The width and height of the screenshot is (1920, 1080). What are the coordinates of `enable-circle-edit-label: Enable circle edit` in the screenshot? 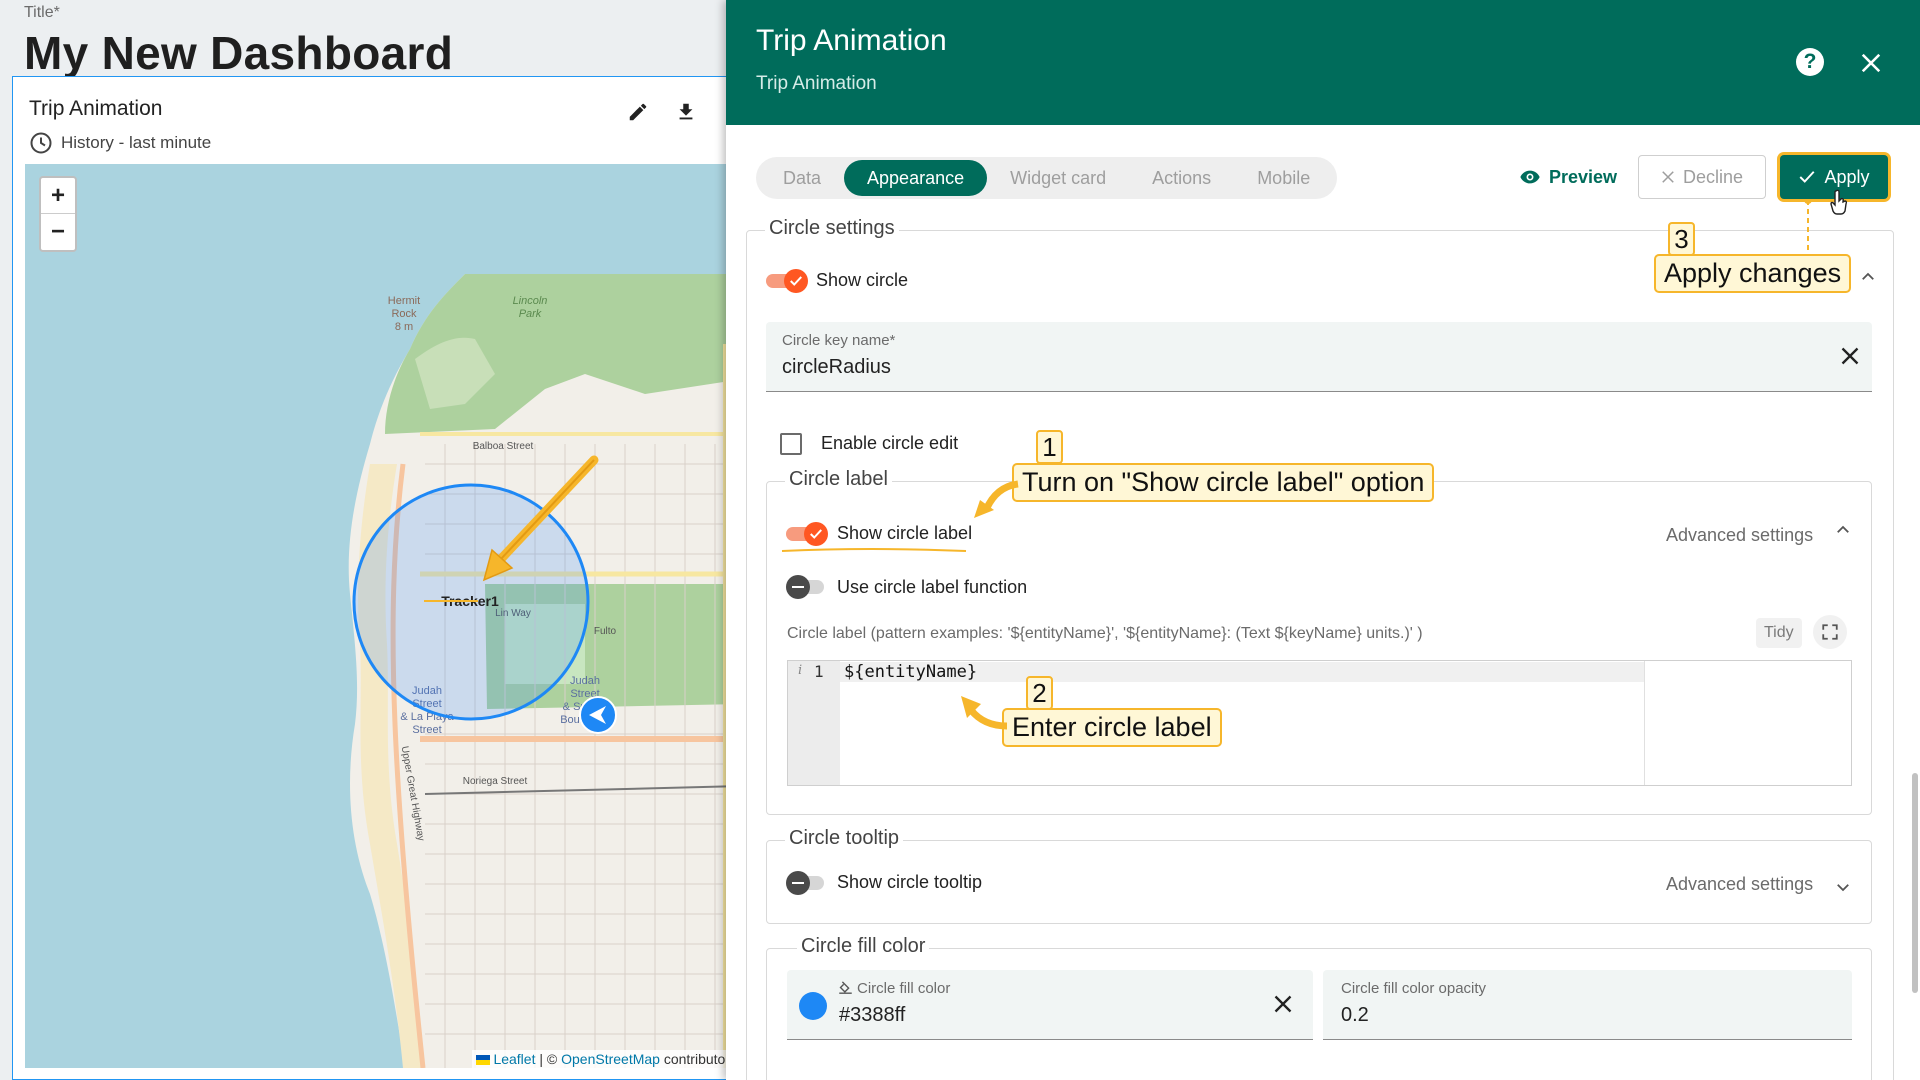 It's located at (890, 443).